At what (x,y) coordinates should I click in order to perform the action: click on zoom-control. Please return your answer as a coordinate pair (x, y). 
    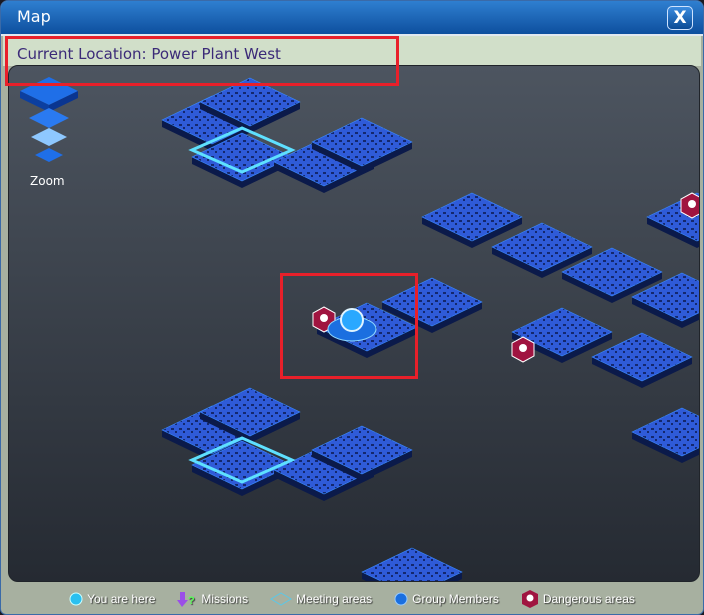
    Looking at the image, I should click on (49, 119).